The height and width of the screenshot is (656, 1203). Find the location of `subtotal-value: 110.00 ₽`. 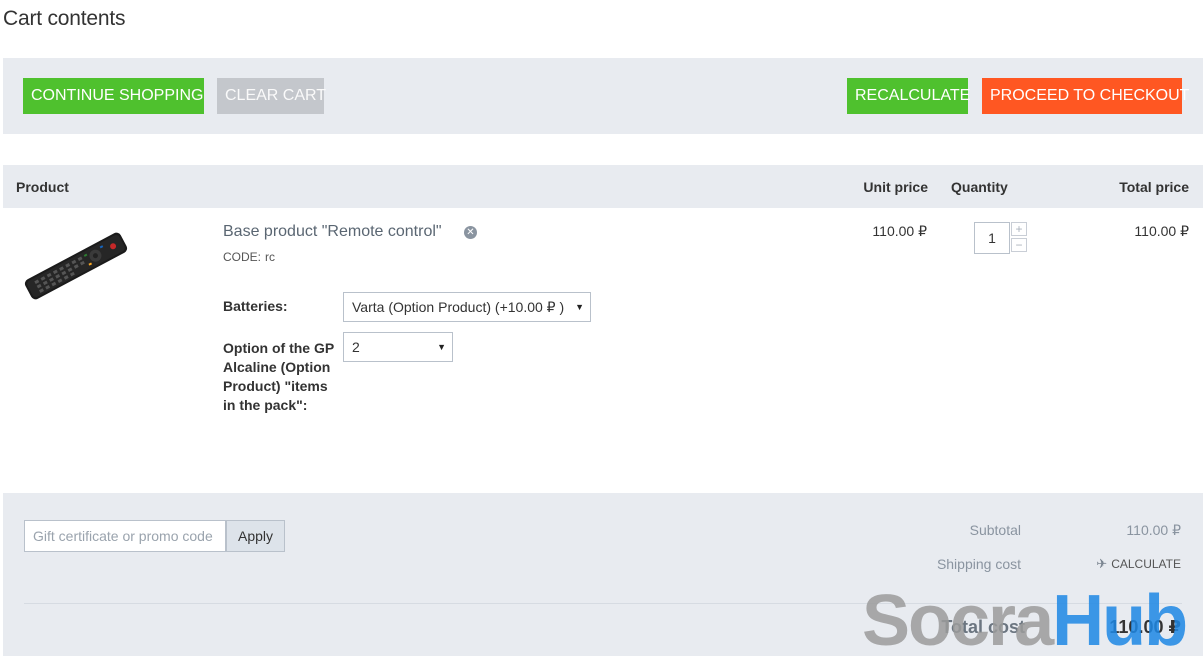

subtotal-value: 110.00 ₽ is located at coordinates (1153, 530).